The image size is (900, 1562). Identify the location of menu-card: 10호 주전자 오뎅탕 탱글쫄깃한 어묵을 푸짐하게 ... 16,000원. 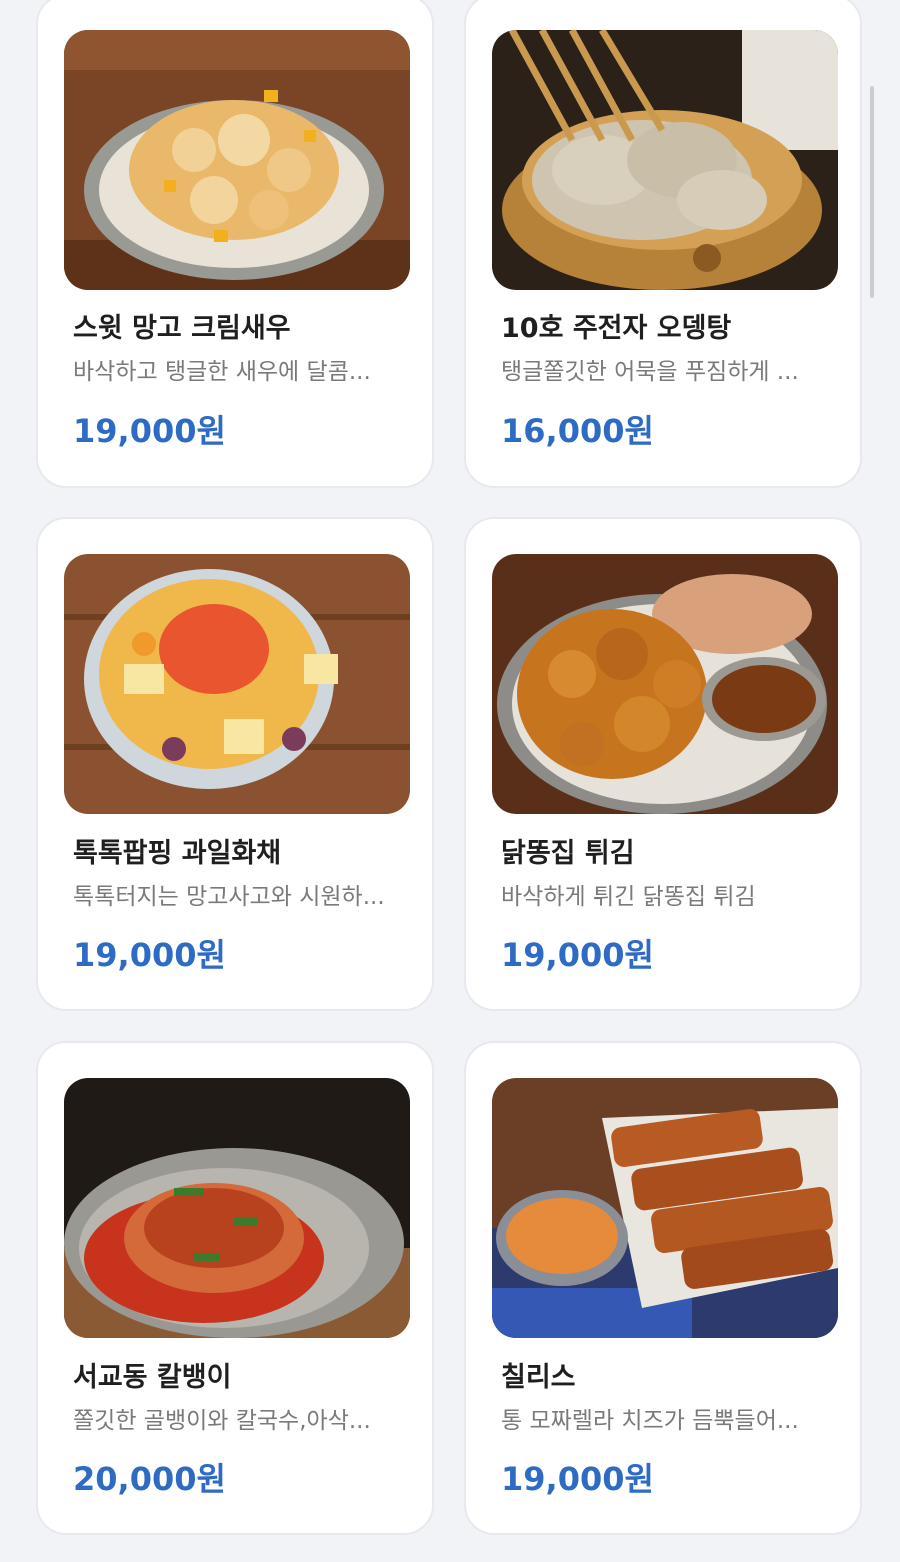
(663, 244).